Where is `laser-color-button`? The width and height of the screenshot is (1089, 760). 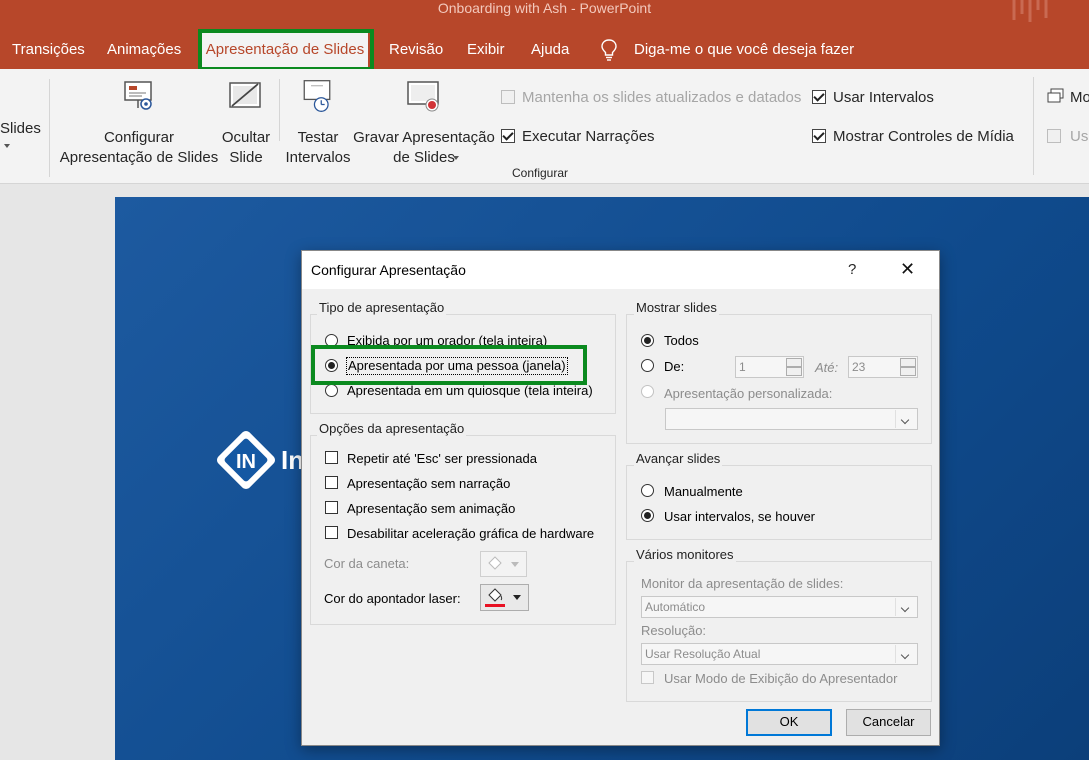
laser-color-button is located at coordinates (504, 597).